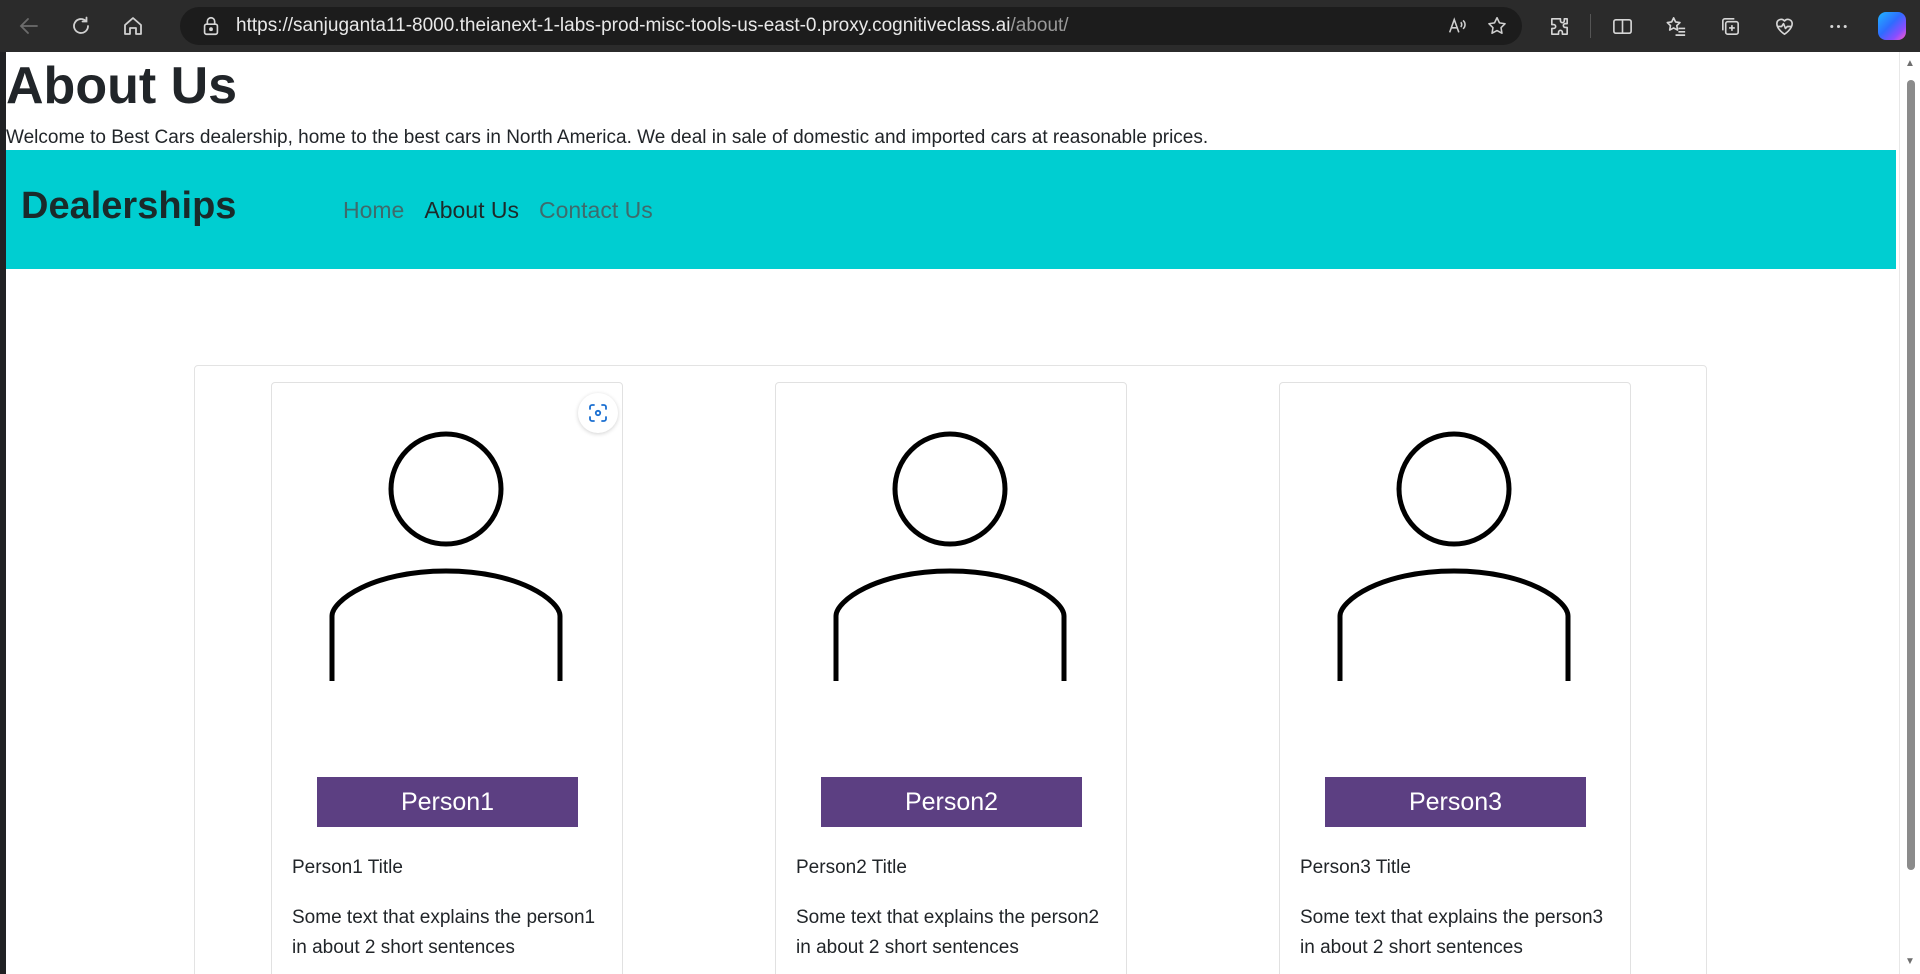 The image size is (1920, 974). I want to click on scroll-up-arrow-icon: ▲, so click(1910, 64).